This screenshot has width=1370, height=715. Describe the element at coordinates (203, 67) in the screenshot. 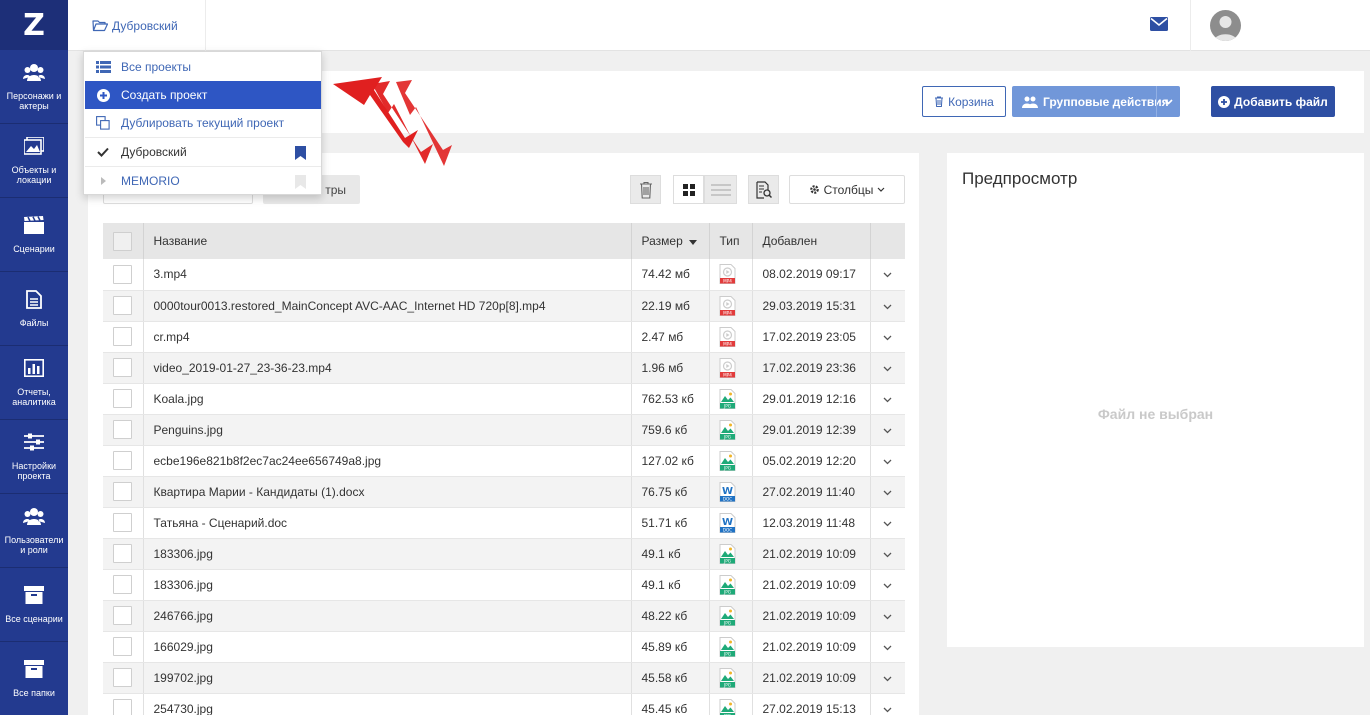

I see `menu-item-all-projects: Все проекты` at that location.